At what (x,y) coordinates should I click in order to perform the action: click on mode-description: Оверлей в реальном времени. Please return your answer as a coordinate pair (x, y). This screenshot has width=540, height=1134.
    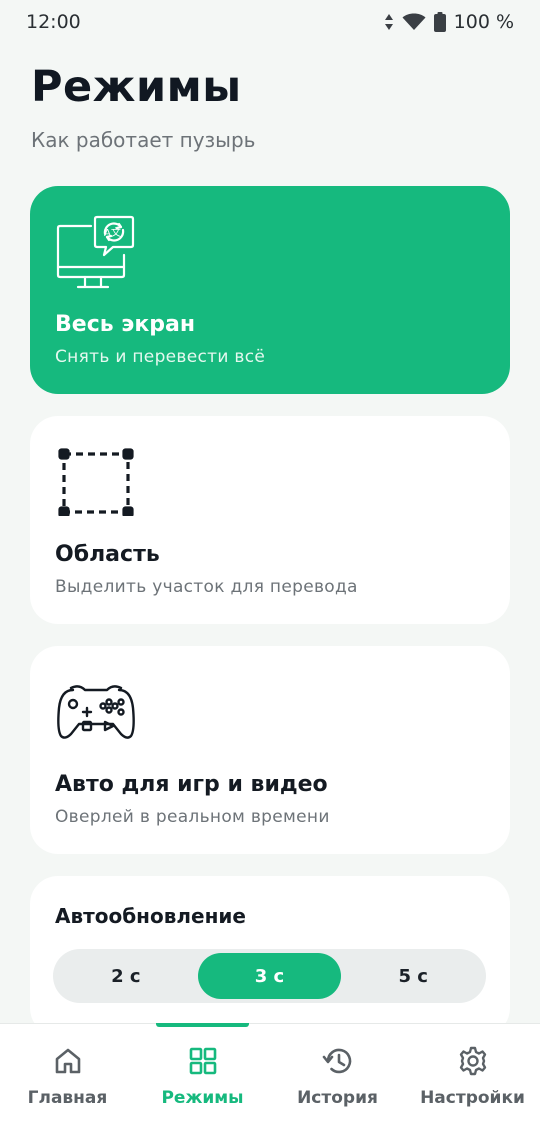
    Looking at the image, I should click on (192, 817).